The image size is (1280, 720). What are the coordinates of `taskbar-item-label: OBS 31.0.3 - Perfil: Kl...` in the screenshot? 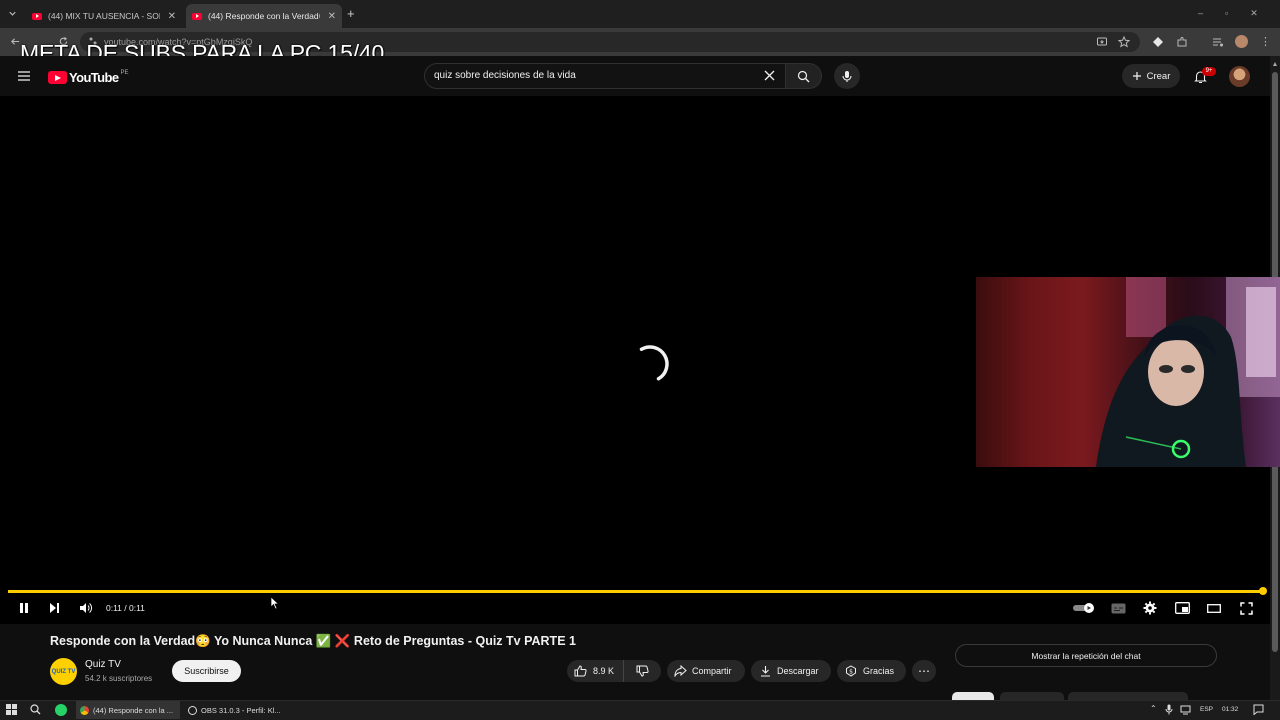 It's located at (241, 710).